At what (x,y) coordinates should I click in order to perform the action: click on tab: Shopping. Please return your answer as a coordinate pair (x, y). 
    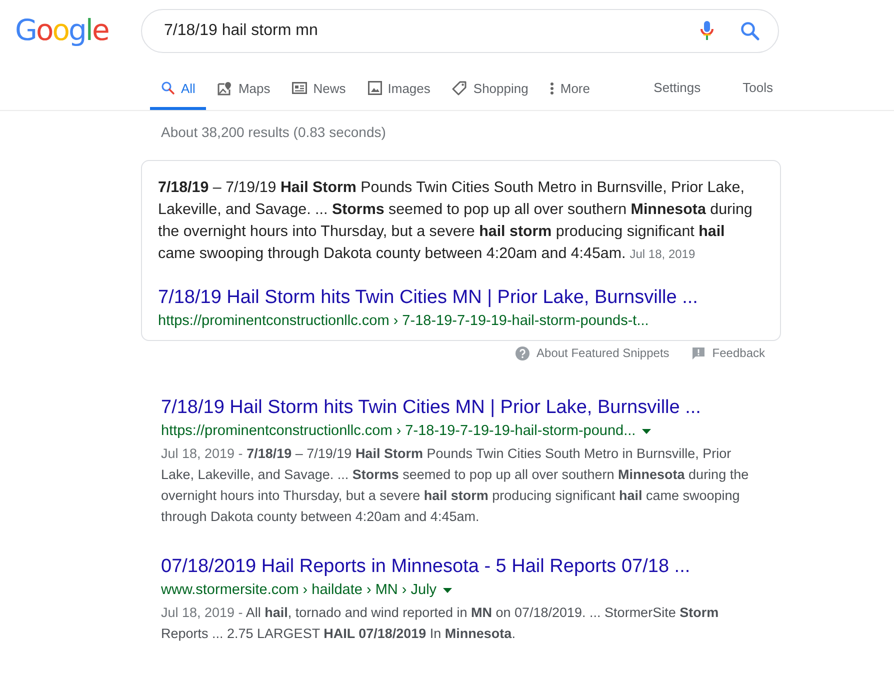
    Looking at the image, I should click on (490, 88).